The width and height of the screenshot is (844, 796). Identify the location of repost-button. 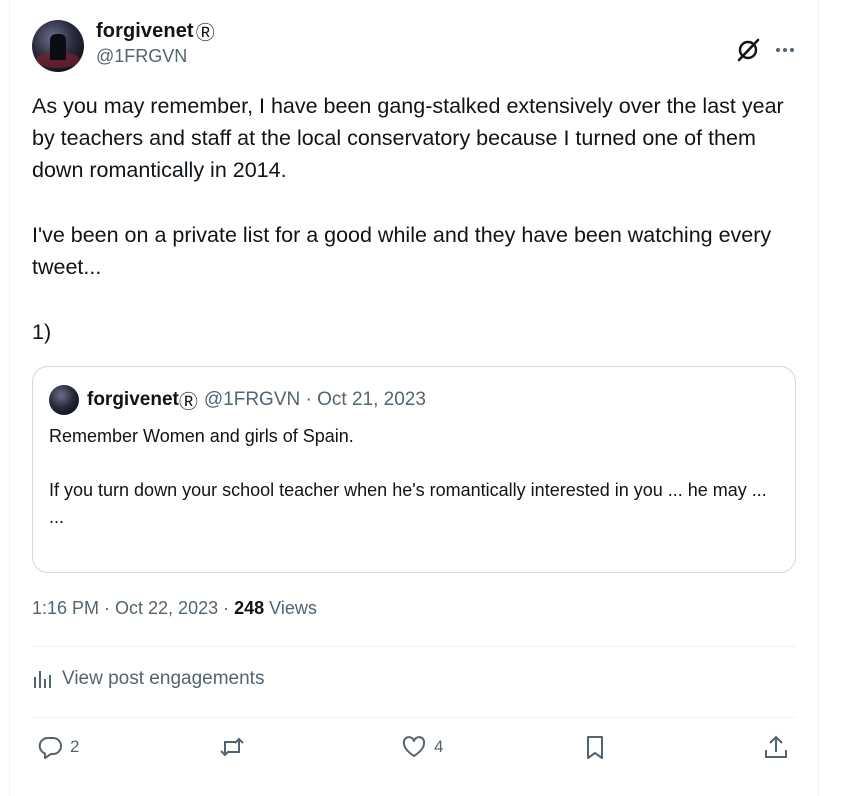
(232, 747).